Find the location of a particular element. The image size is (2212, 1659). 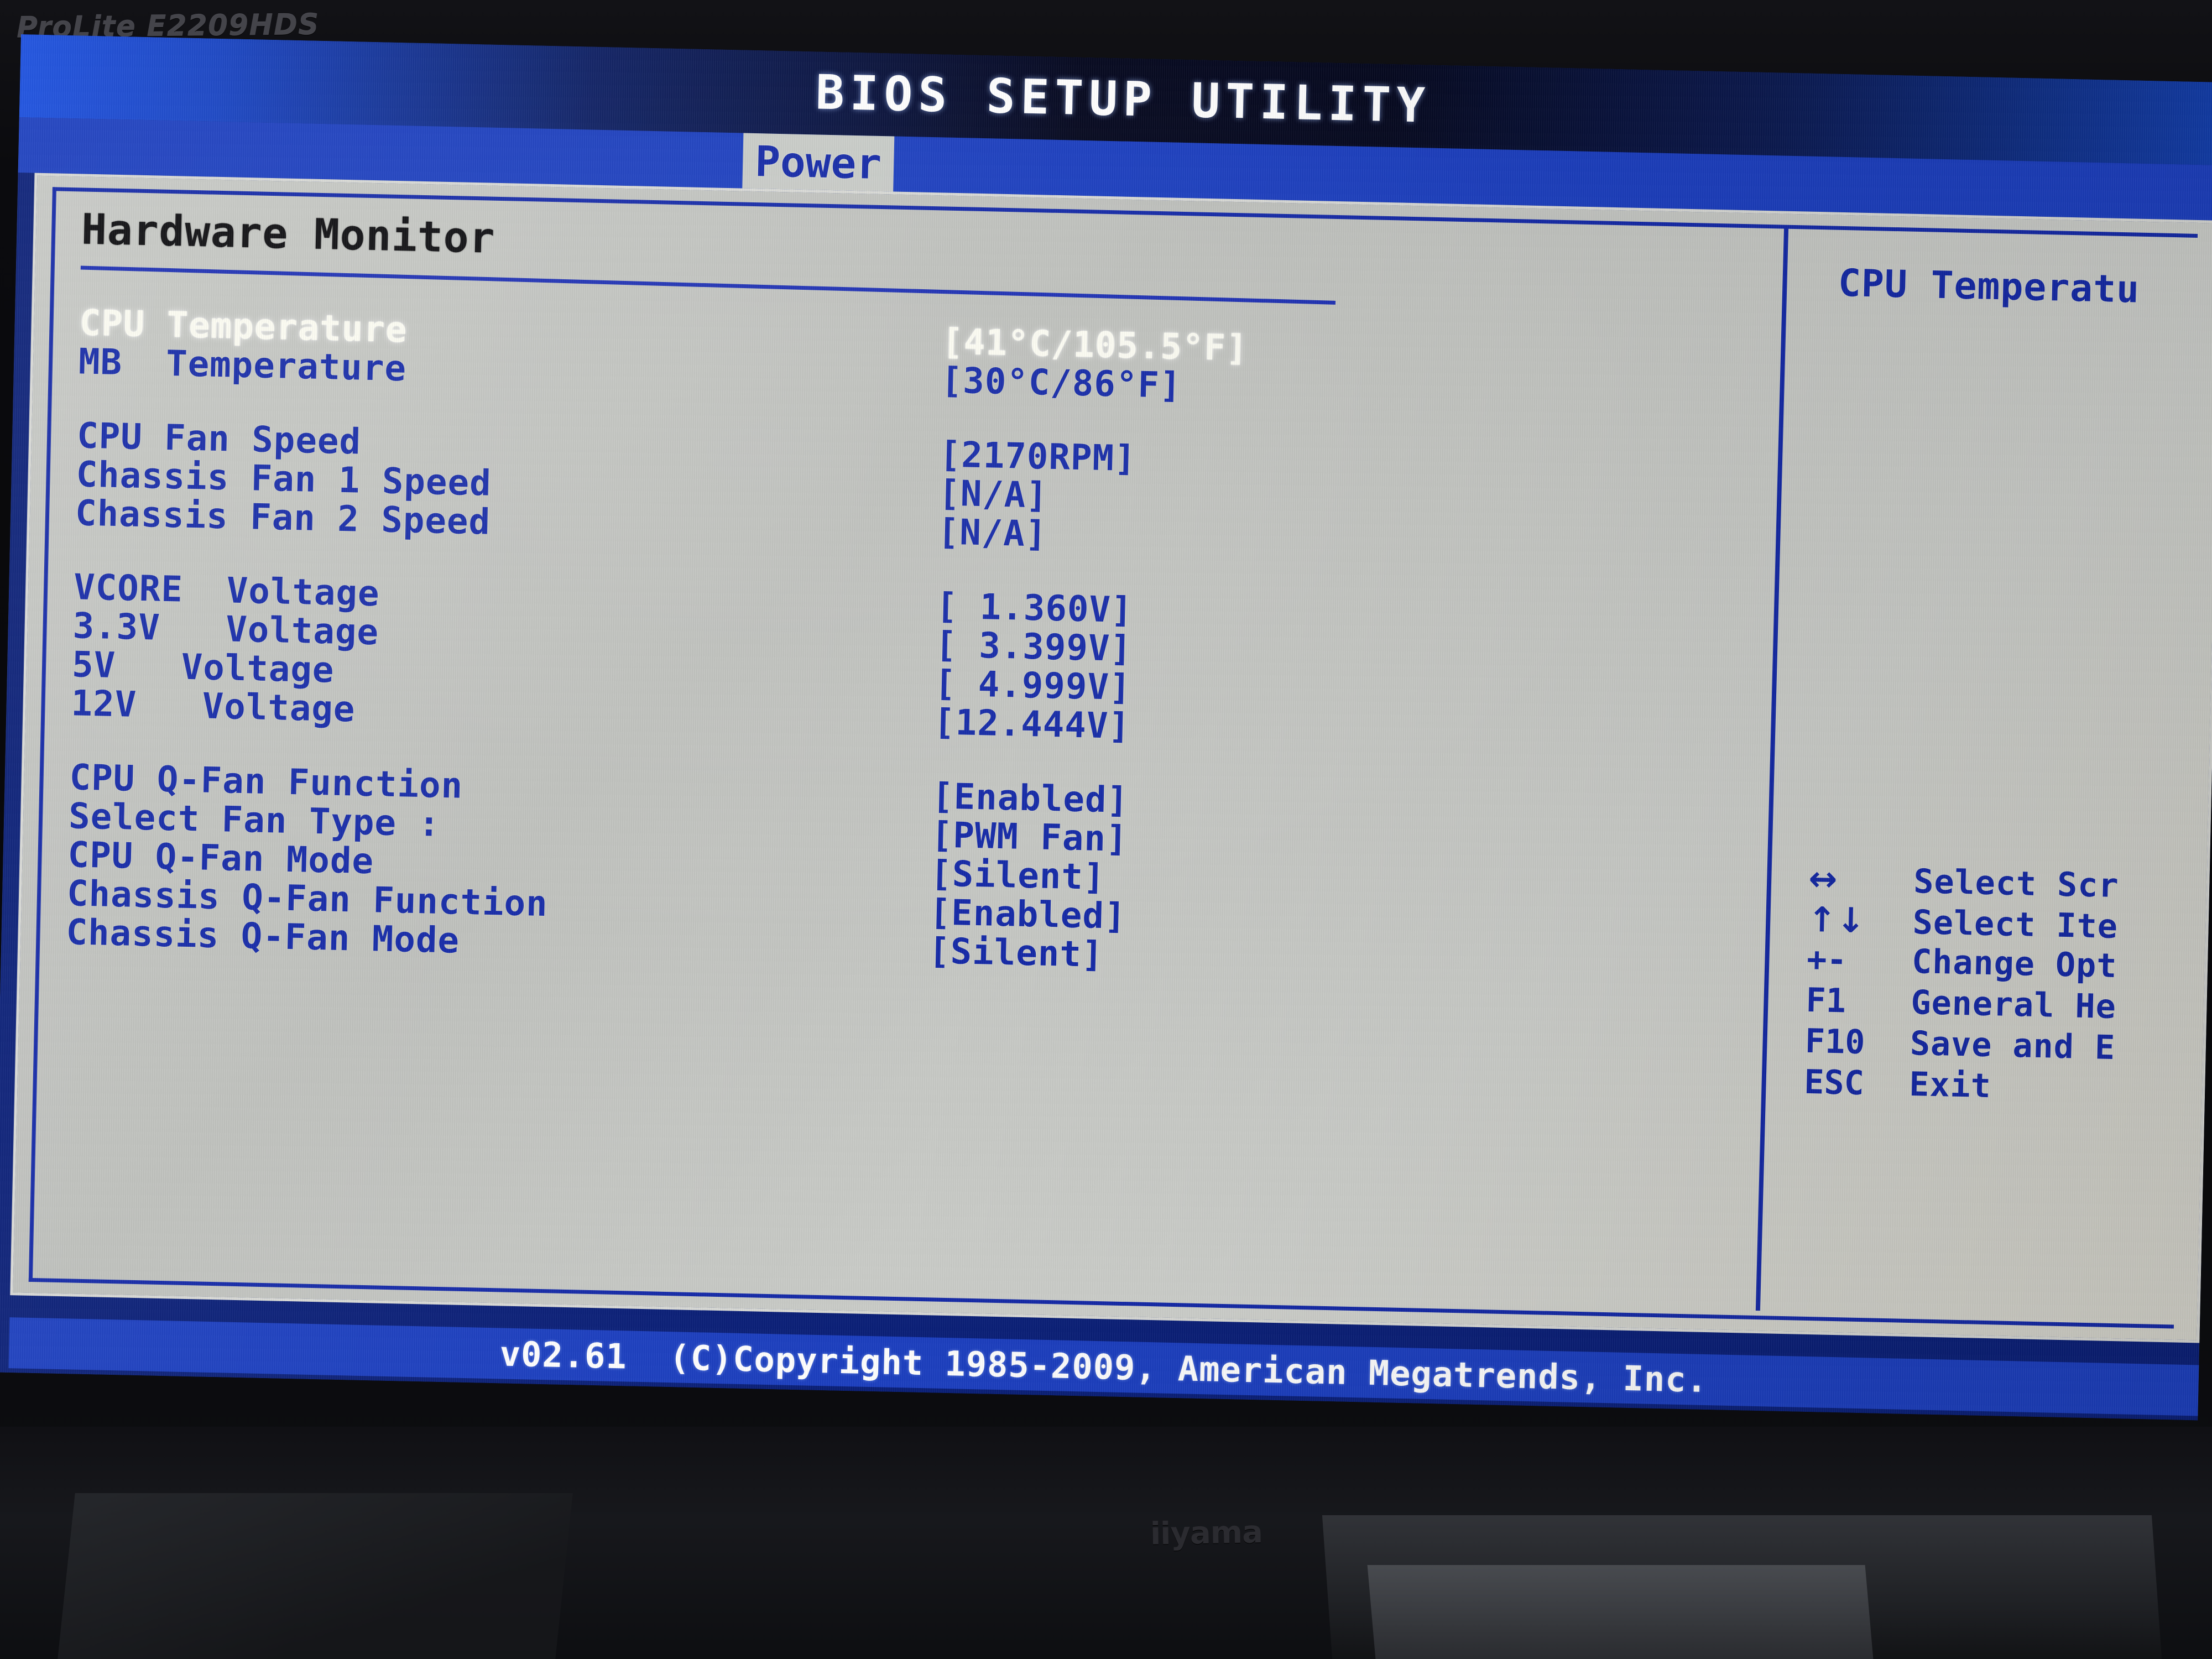

key-label: F1 is located at coordinates (1826, 1001).